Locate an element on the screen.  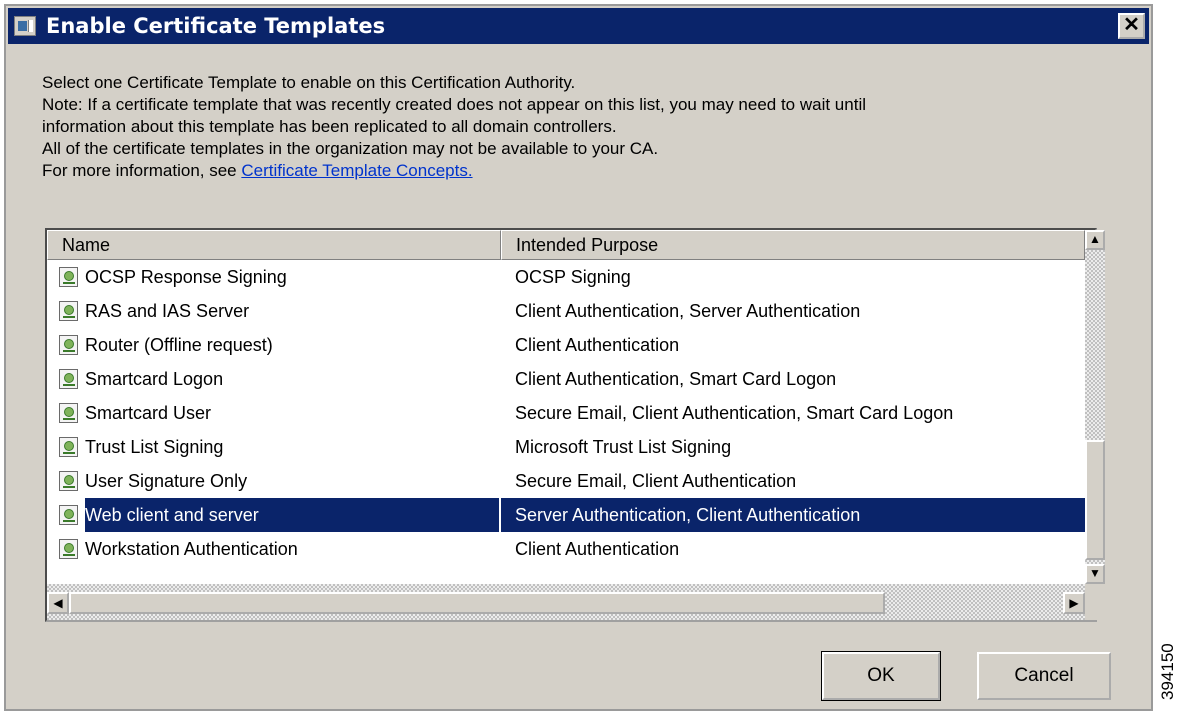
template-name: Trust List Signing is located at coordinates (154, 447).